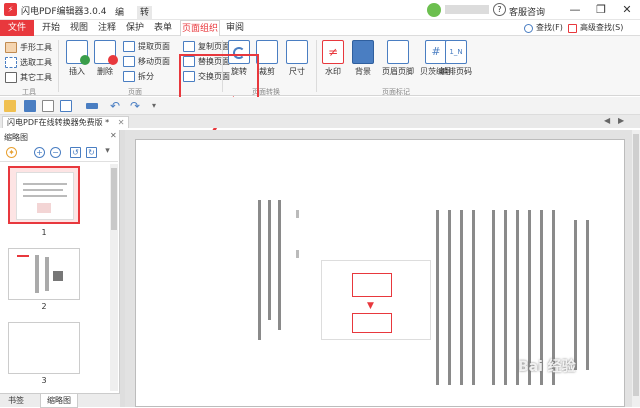 The image size is (640, 408). I want to click on more-dropdown-icon: ▾, so click(107, 152).